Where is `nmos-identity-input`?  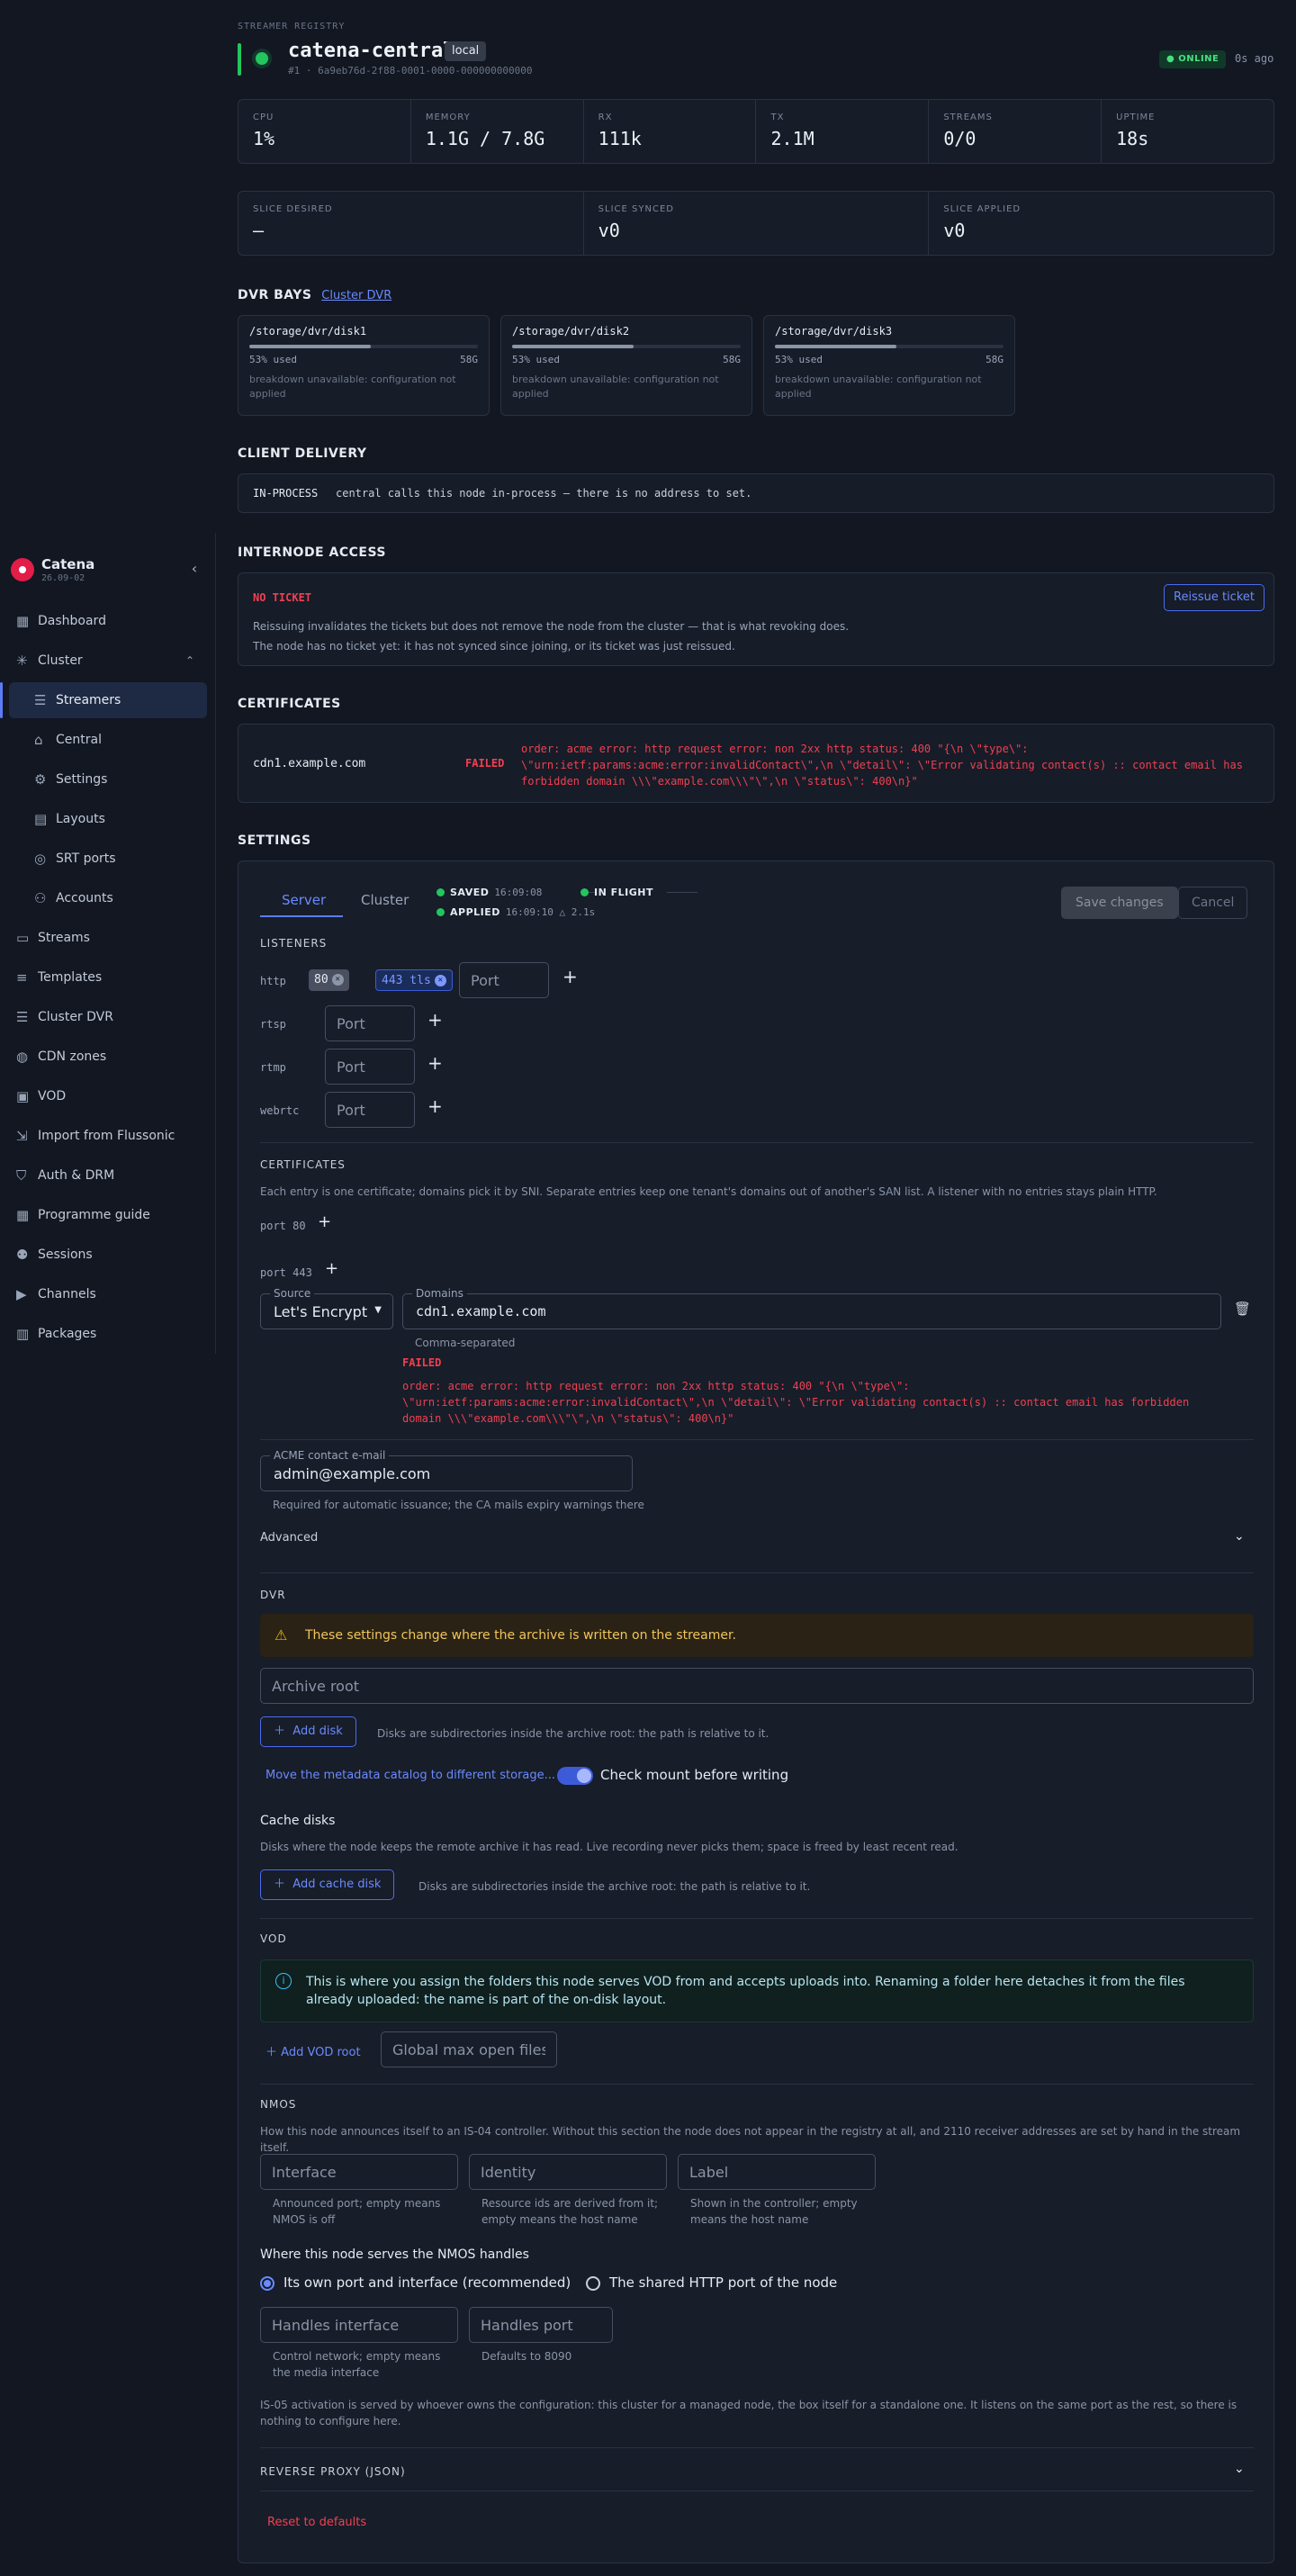 nmos-identity-input is located at coordinates (568, 2172).